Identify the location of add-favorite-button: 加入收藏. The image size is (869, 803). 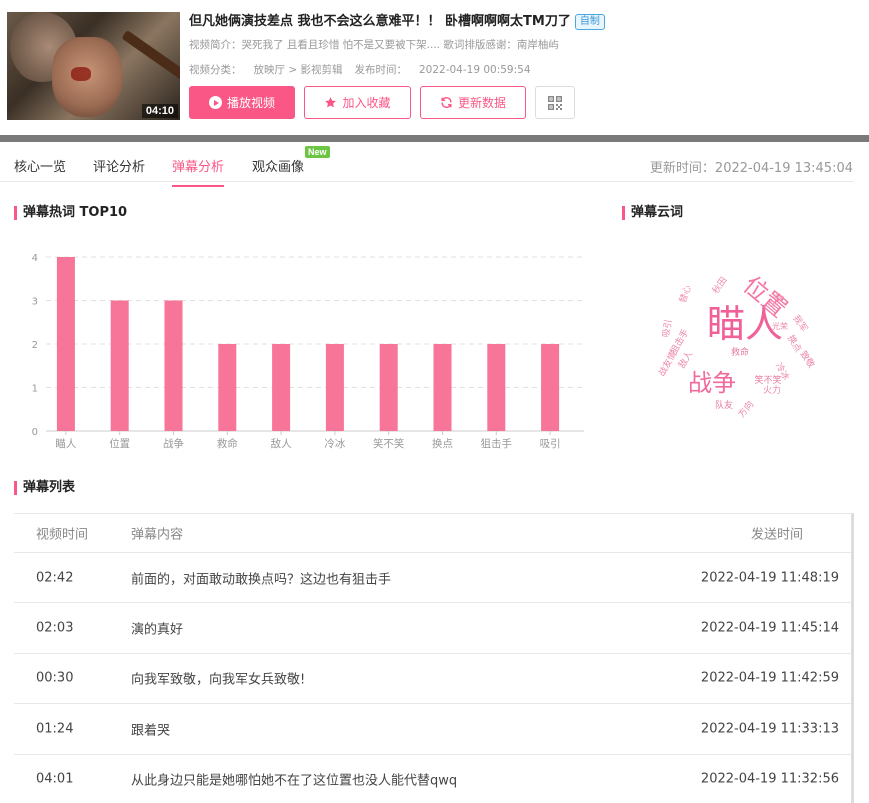
(357, 102).